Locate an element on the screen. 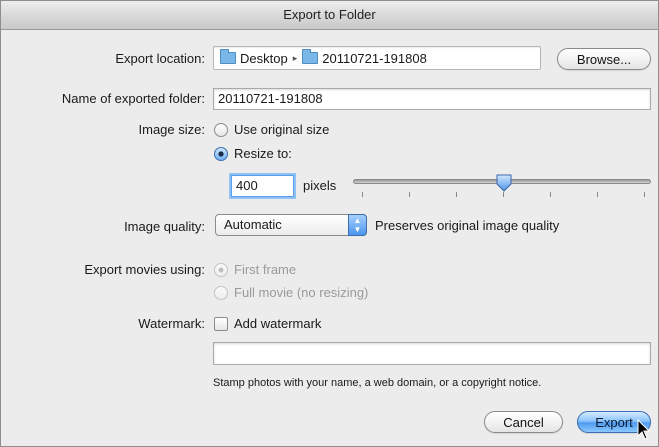 The width and height of the screenshot is (659, 447). cancel-button: Cancel is located at coordinates (523, 422).